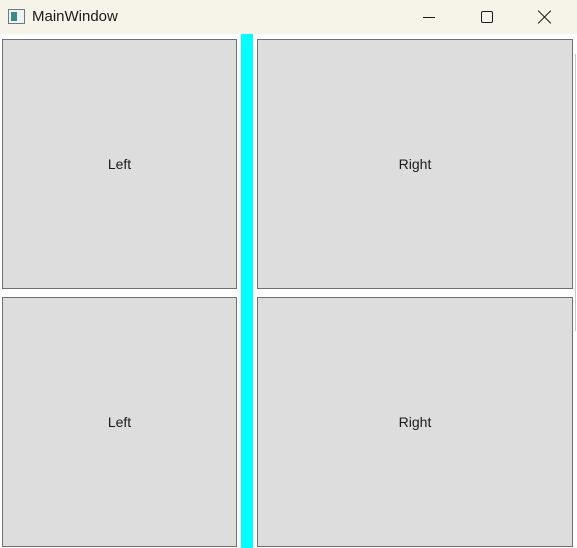  I want to click on minimize-icon, so click(429, 17).